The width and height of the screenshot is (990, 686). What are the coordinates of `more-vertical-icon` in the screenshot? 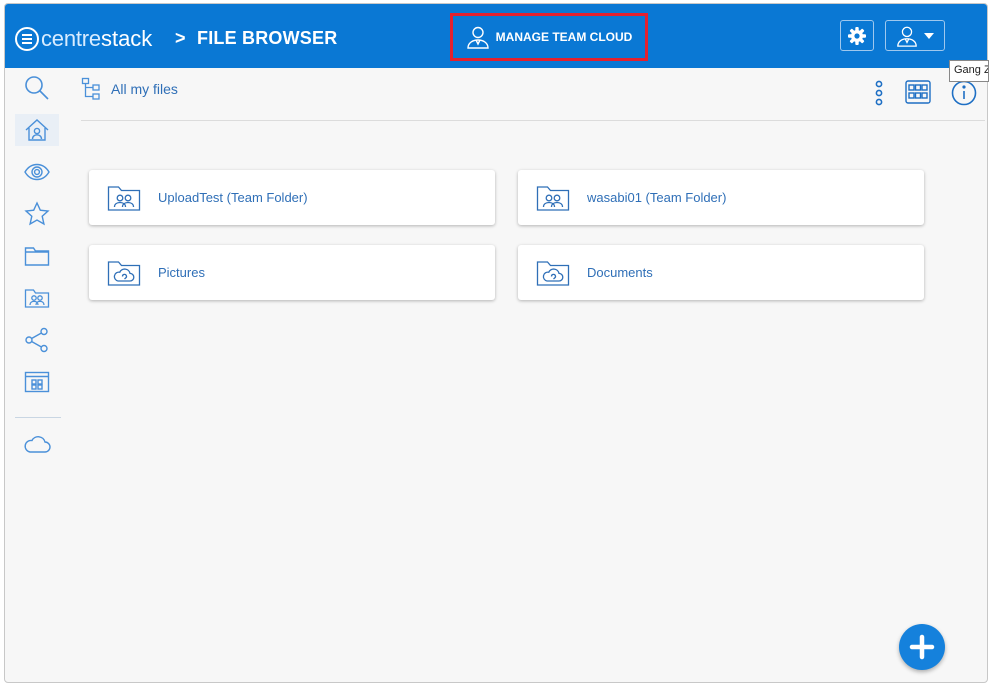 It's located at (879, 93).